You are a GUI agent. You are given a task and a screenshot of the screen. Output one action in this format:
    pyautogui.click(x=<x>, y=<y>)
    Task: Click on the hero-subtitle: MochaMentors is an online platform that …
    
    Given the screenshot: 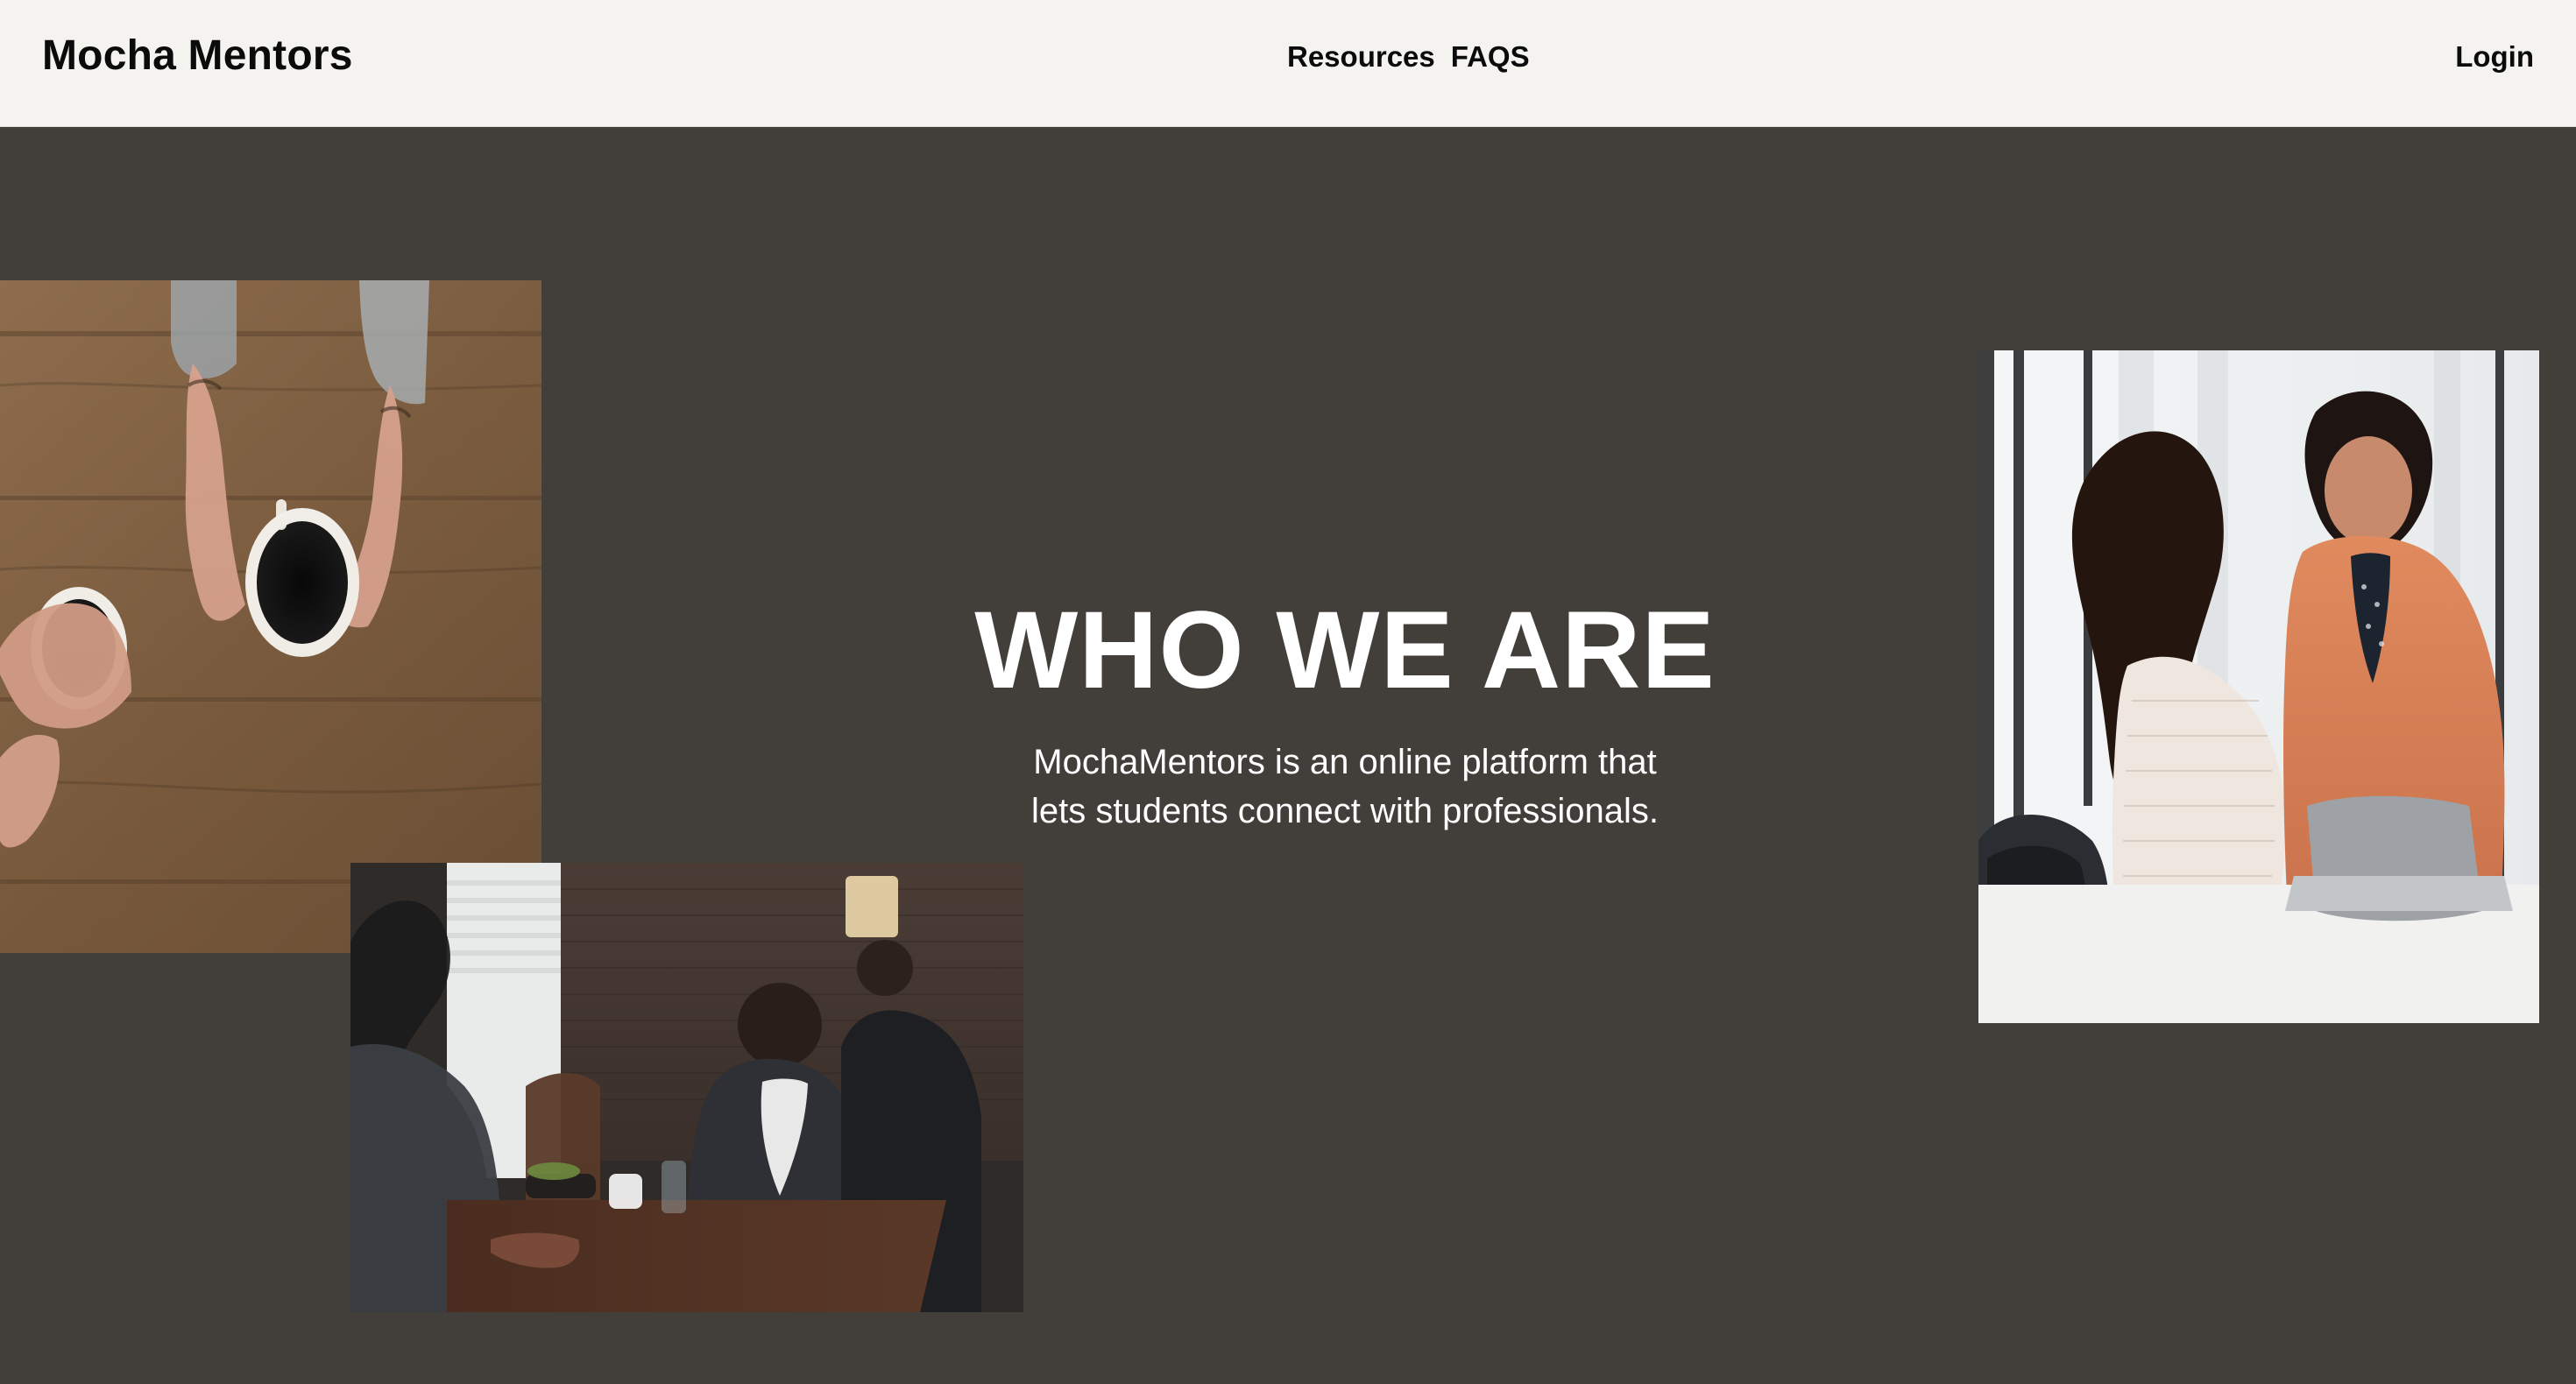 What is the action you would take?
    pyautogui.click(x=1345, y=787)
    